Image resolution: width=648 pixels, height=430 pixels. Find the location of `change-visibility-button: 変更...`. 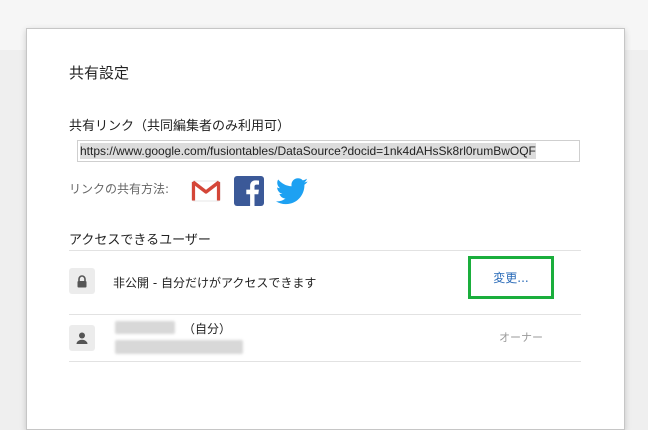

change-visibility-button: 変更... is located at coordinates (511, 277).